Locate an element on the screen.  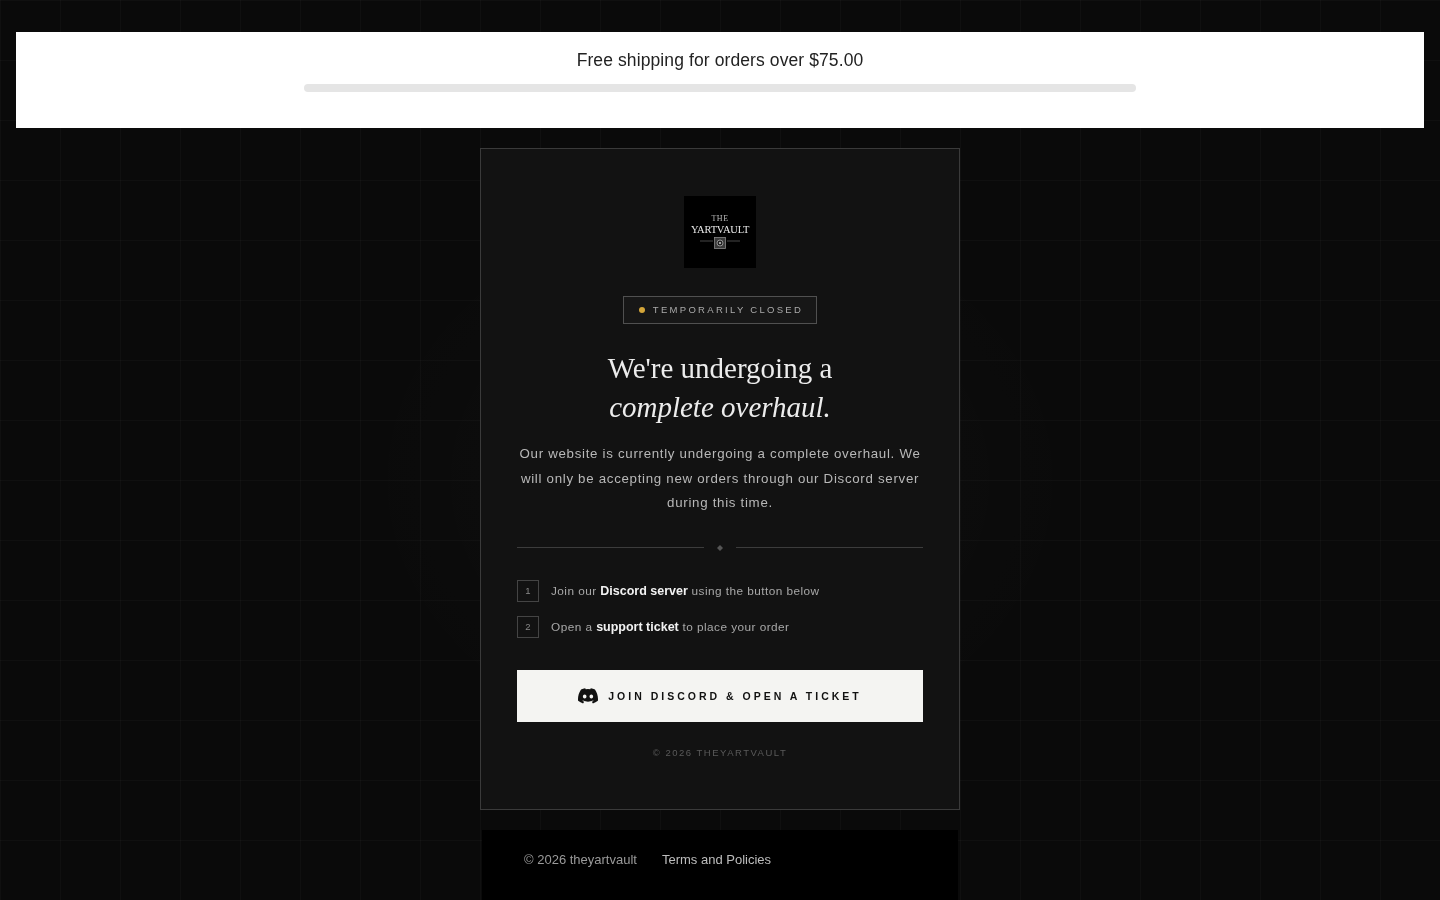
card-copyright: © 2026 THEYARTVAULT is located at coordinates (720, 752).